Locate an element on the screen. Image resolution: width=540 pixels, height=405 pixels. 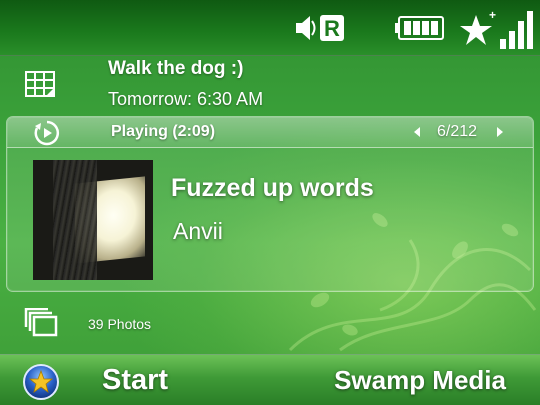
now-playing-header: Playing (2:09) 6/212 is located at coordinates (270, 132).